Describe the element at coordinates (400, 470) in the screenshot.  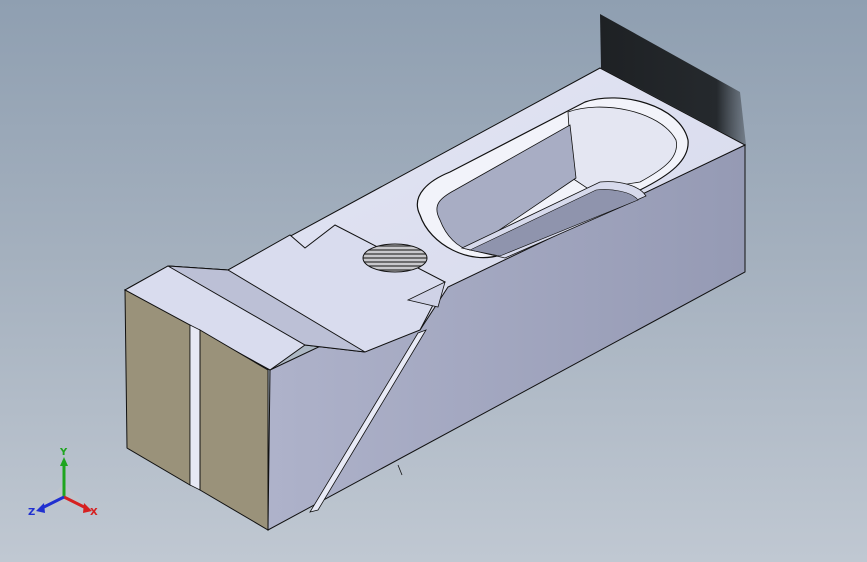
I see `groove-edge` at that location.